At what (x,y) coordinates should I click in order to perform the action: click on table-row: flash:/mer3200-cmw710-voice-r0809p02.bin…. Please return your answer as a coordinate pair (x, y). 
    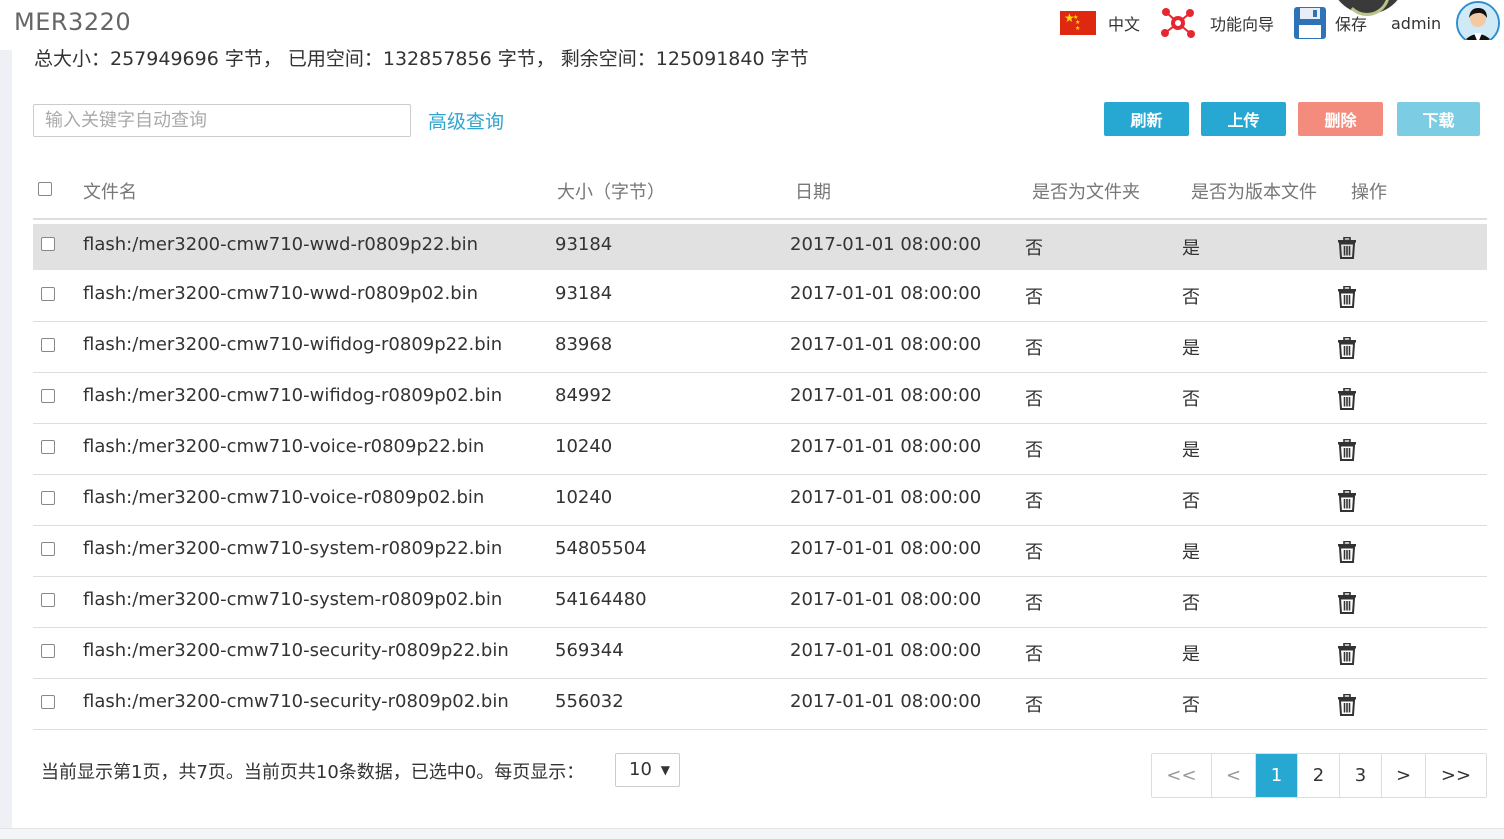
    Looking at the image, I should click on (760, 500).